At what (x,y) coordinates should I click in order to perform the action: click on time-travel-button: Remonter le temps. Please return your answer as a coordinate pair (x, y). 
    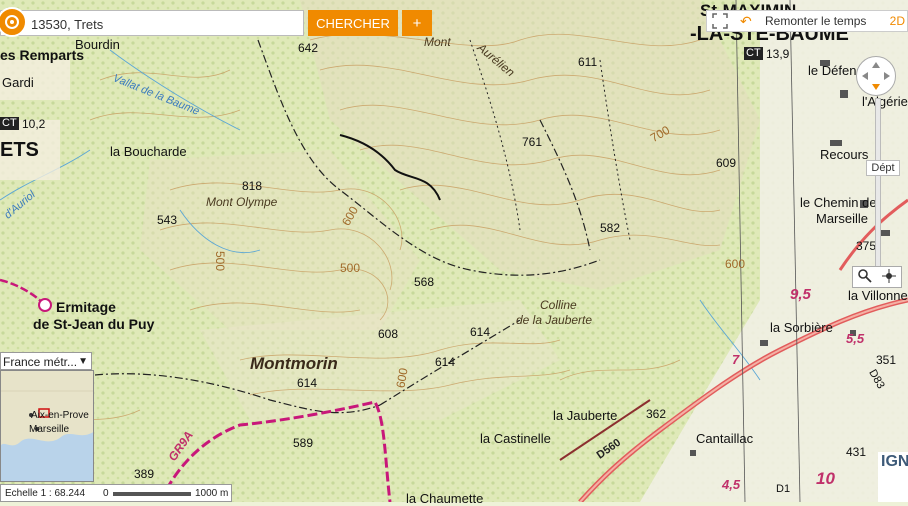
    Looking at the image, I should click on (815, 21).